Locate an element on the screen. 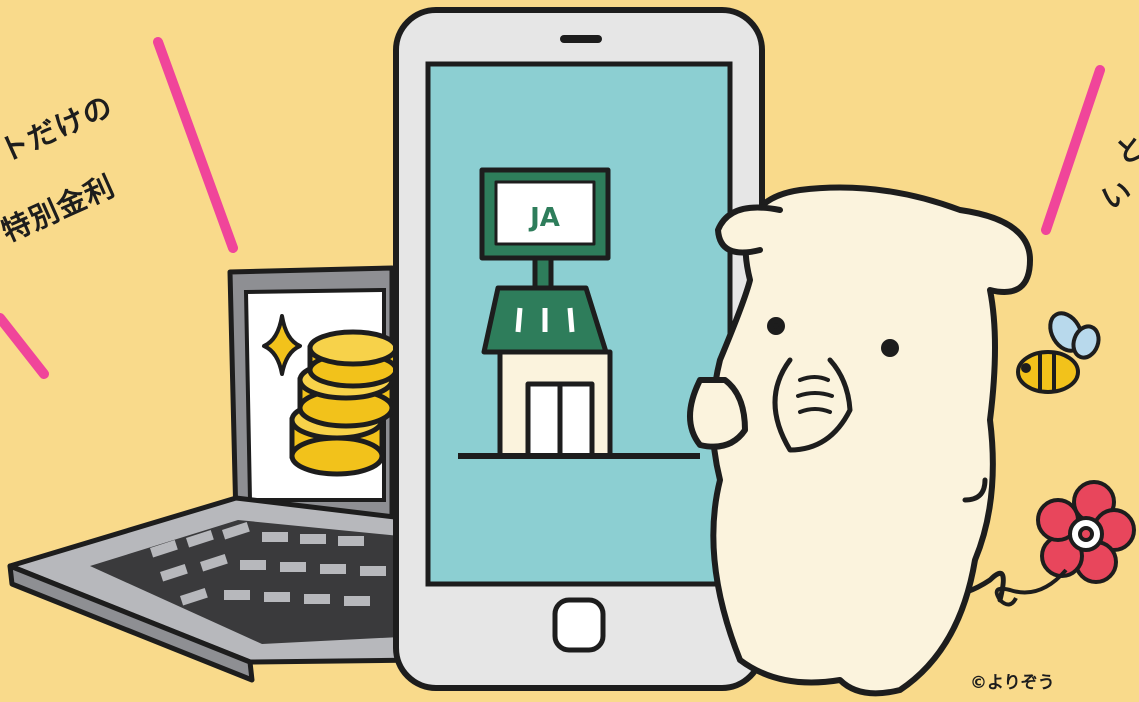  accent-line-left-top is located at coordinates (195, 145).